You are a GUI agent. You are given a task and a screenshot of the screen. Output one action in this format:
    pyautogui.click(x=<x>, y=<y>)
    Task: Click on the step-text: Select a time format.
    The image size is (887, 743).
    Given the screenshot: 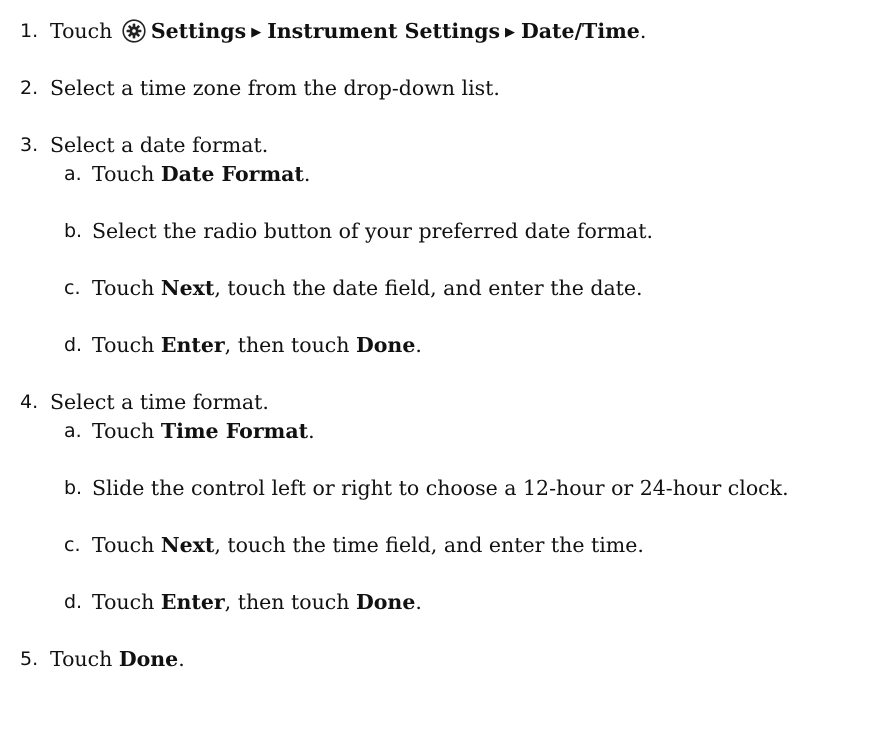 What is the action you would take?
    pyautogui.click(x=159, y=402)
    